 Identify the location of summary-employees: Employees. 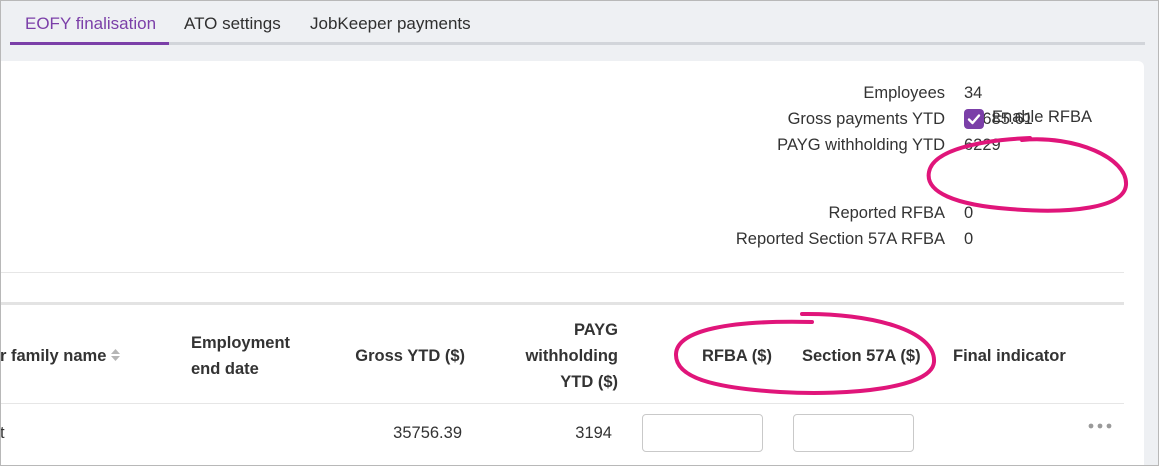
(472, 96).